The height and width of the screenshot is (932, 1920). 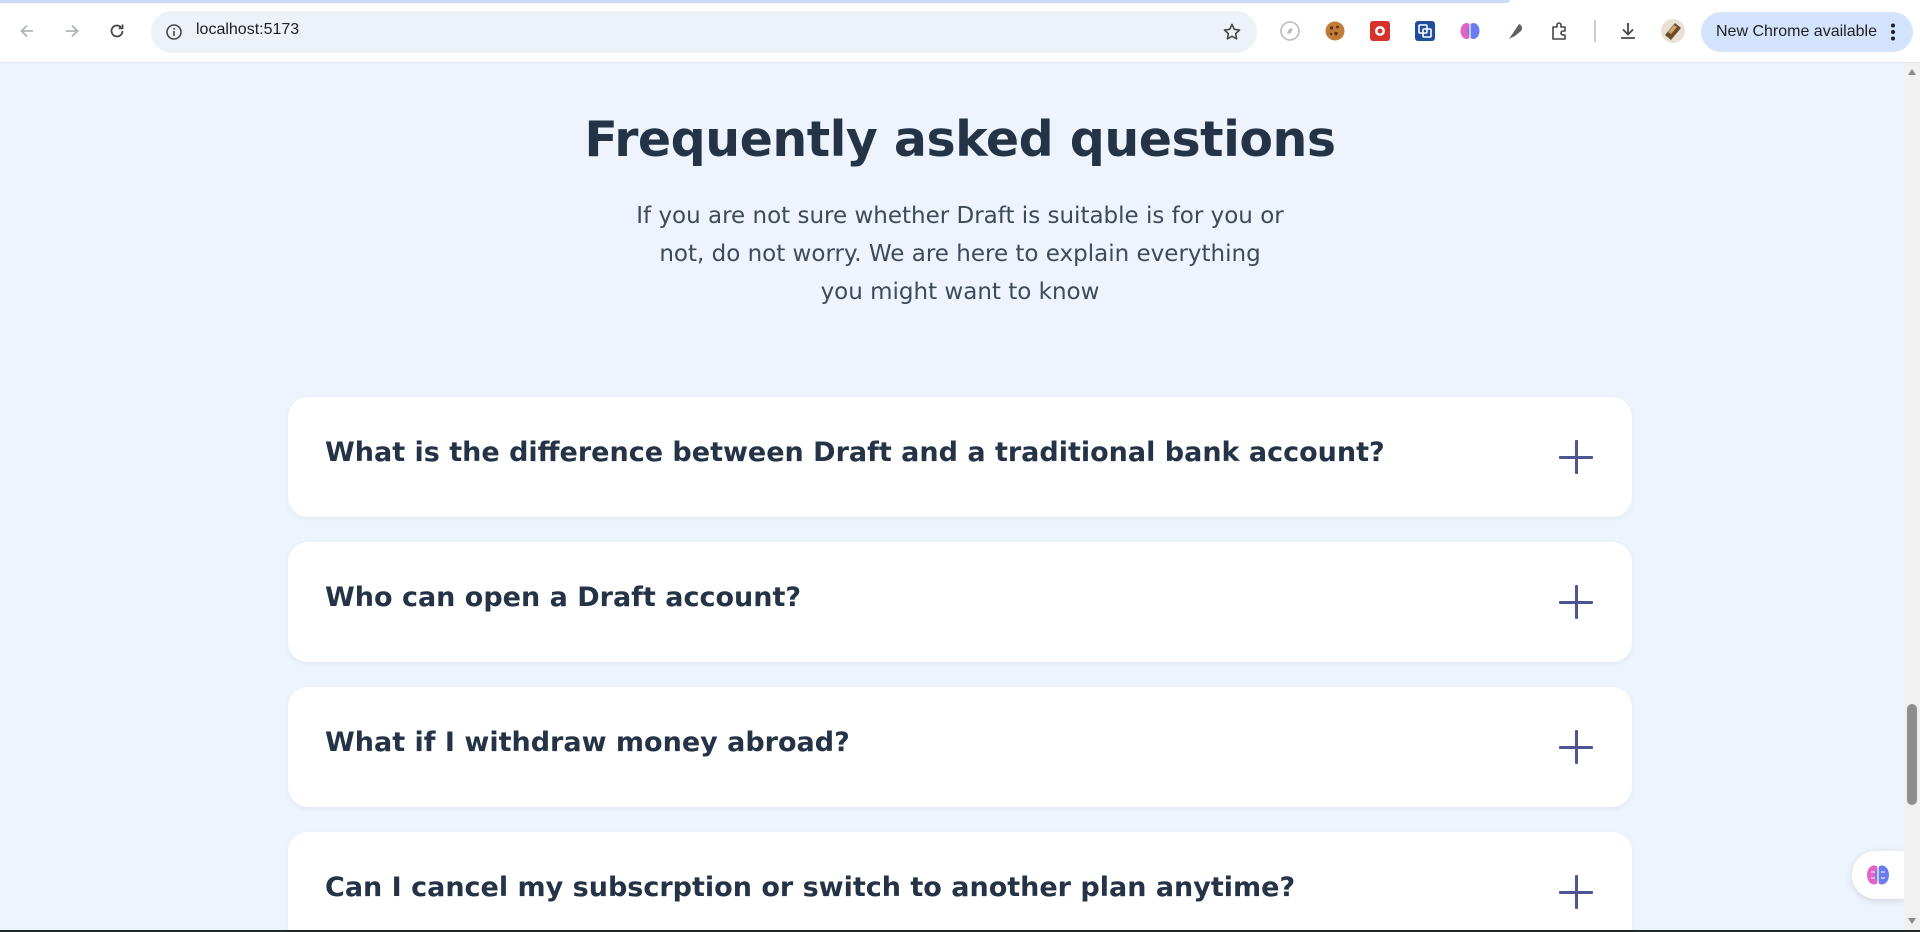 I want to click on reload-icon, so click(x=117, y=31).